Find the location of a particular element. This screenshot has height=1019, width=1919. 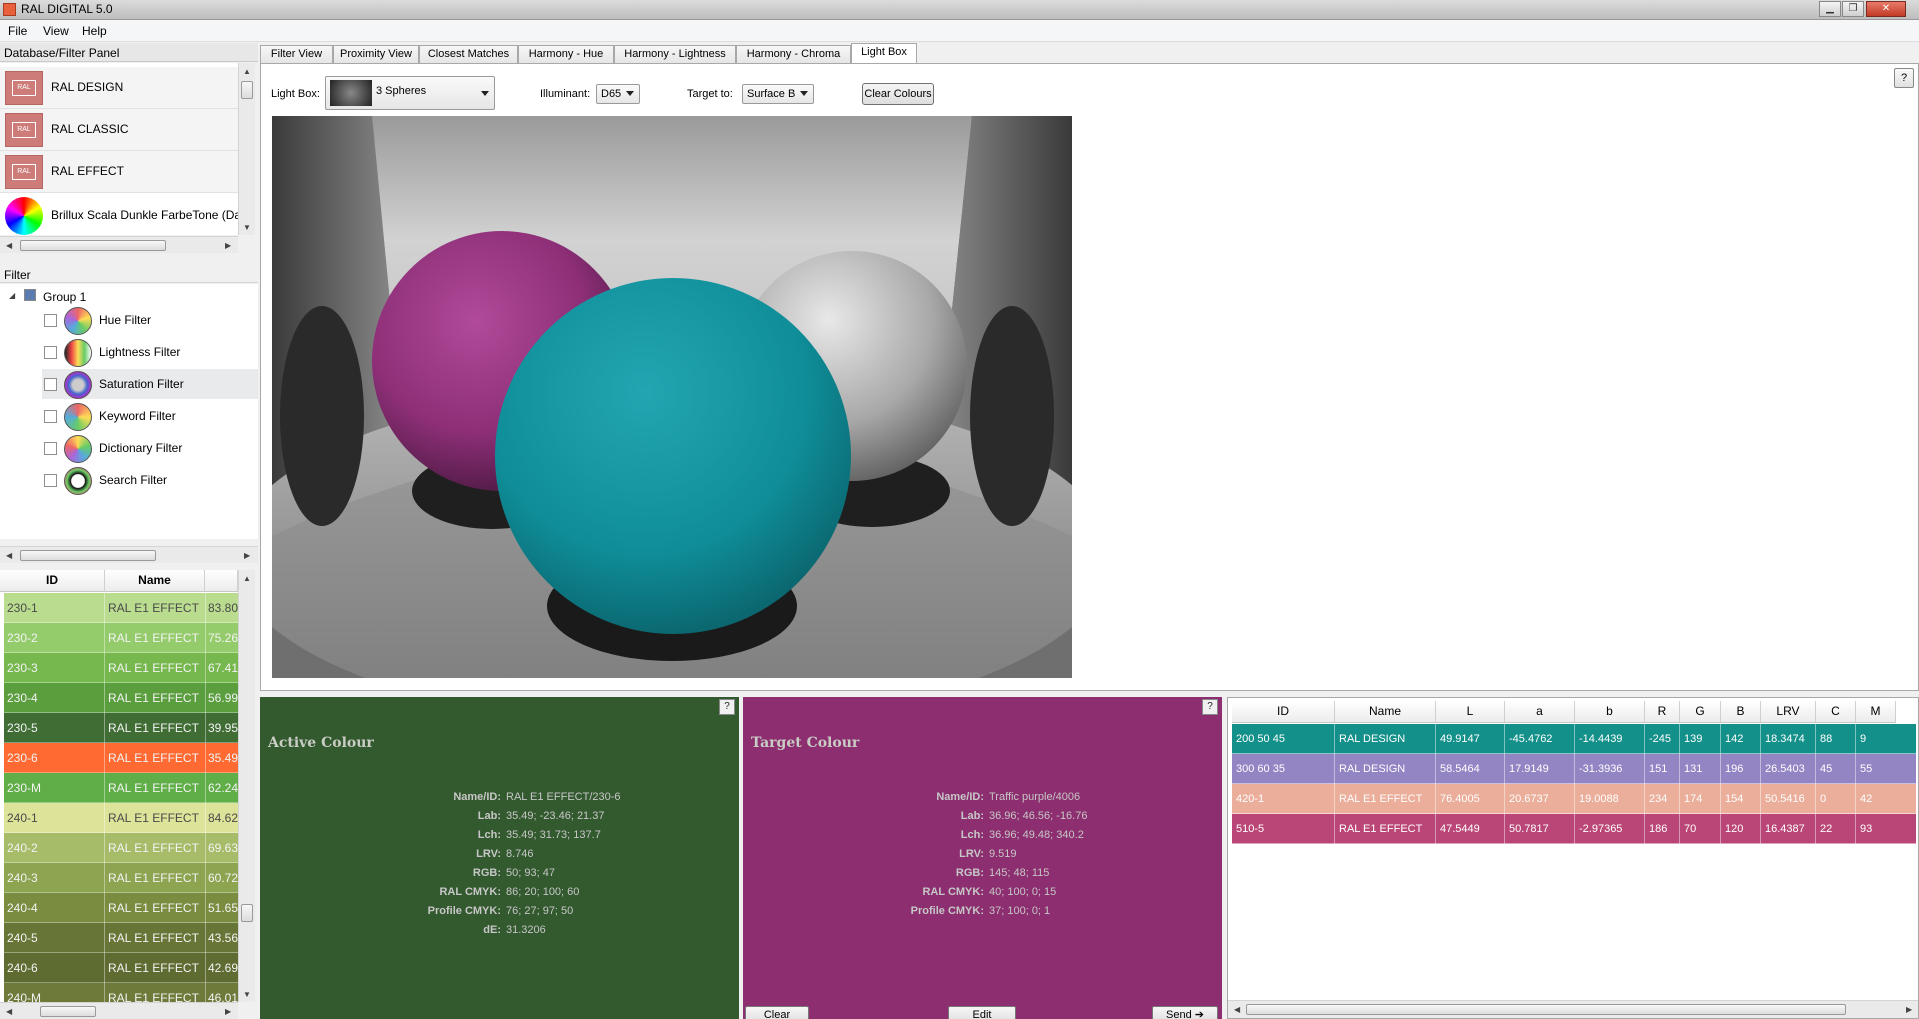

light-box-help-button: ? is located at coordinates (1904, 78).